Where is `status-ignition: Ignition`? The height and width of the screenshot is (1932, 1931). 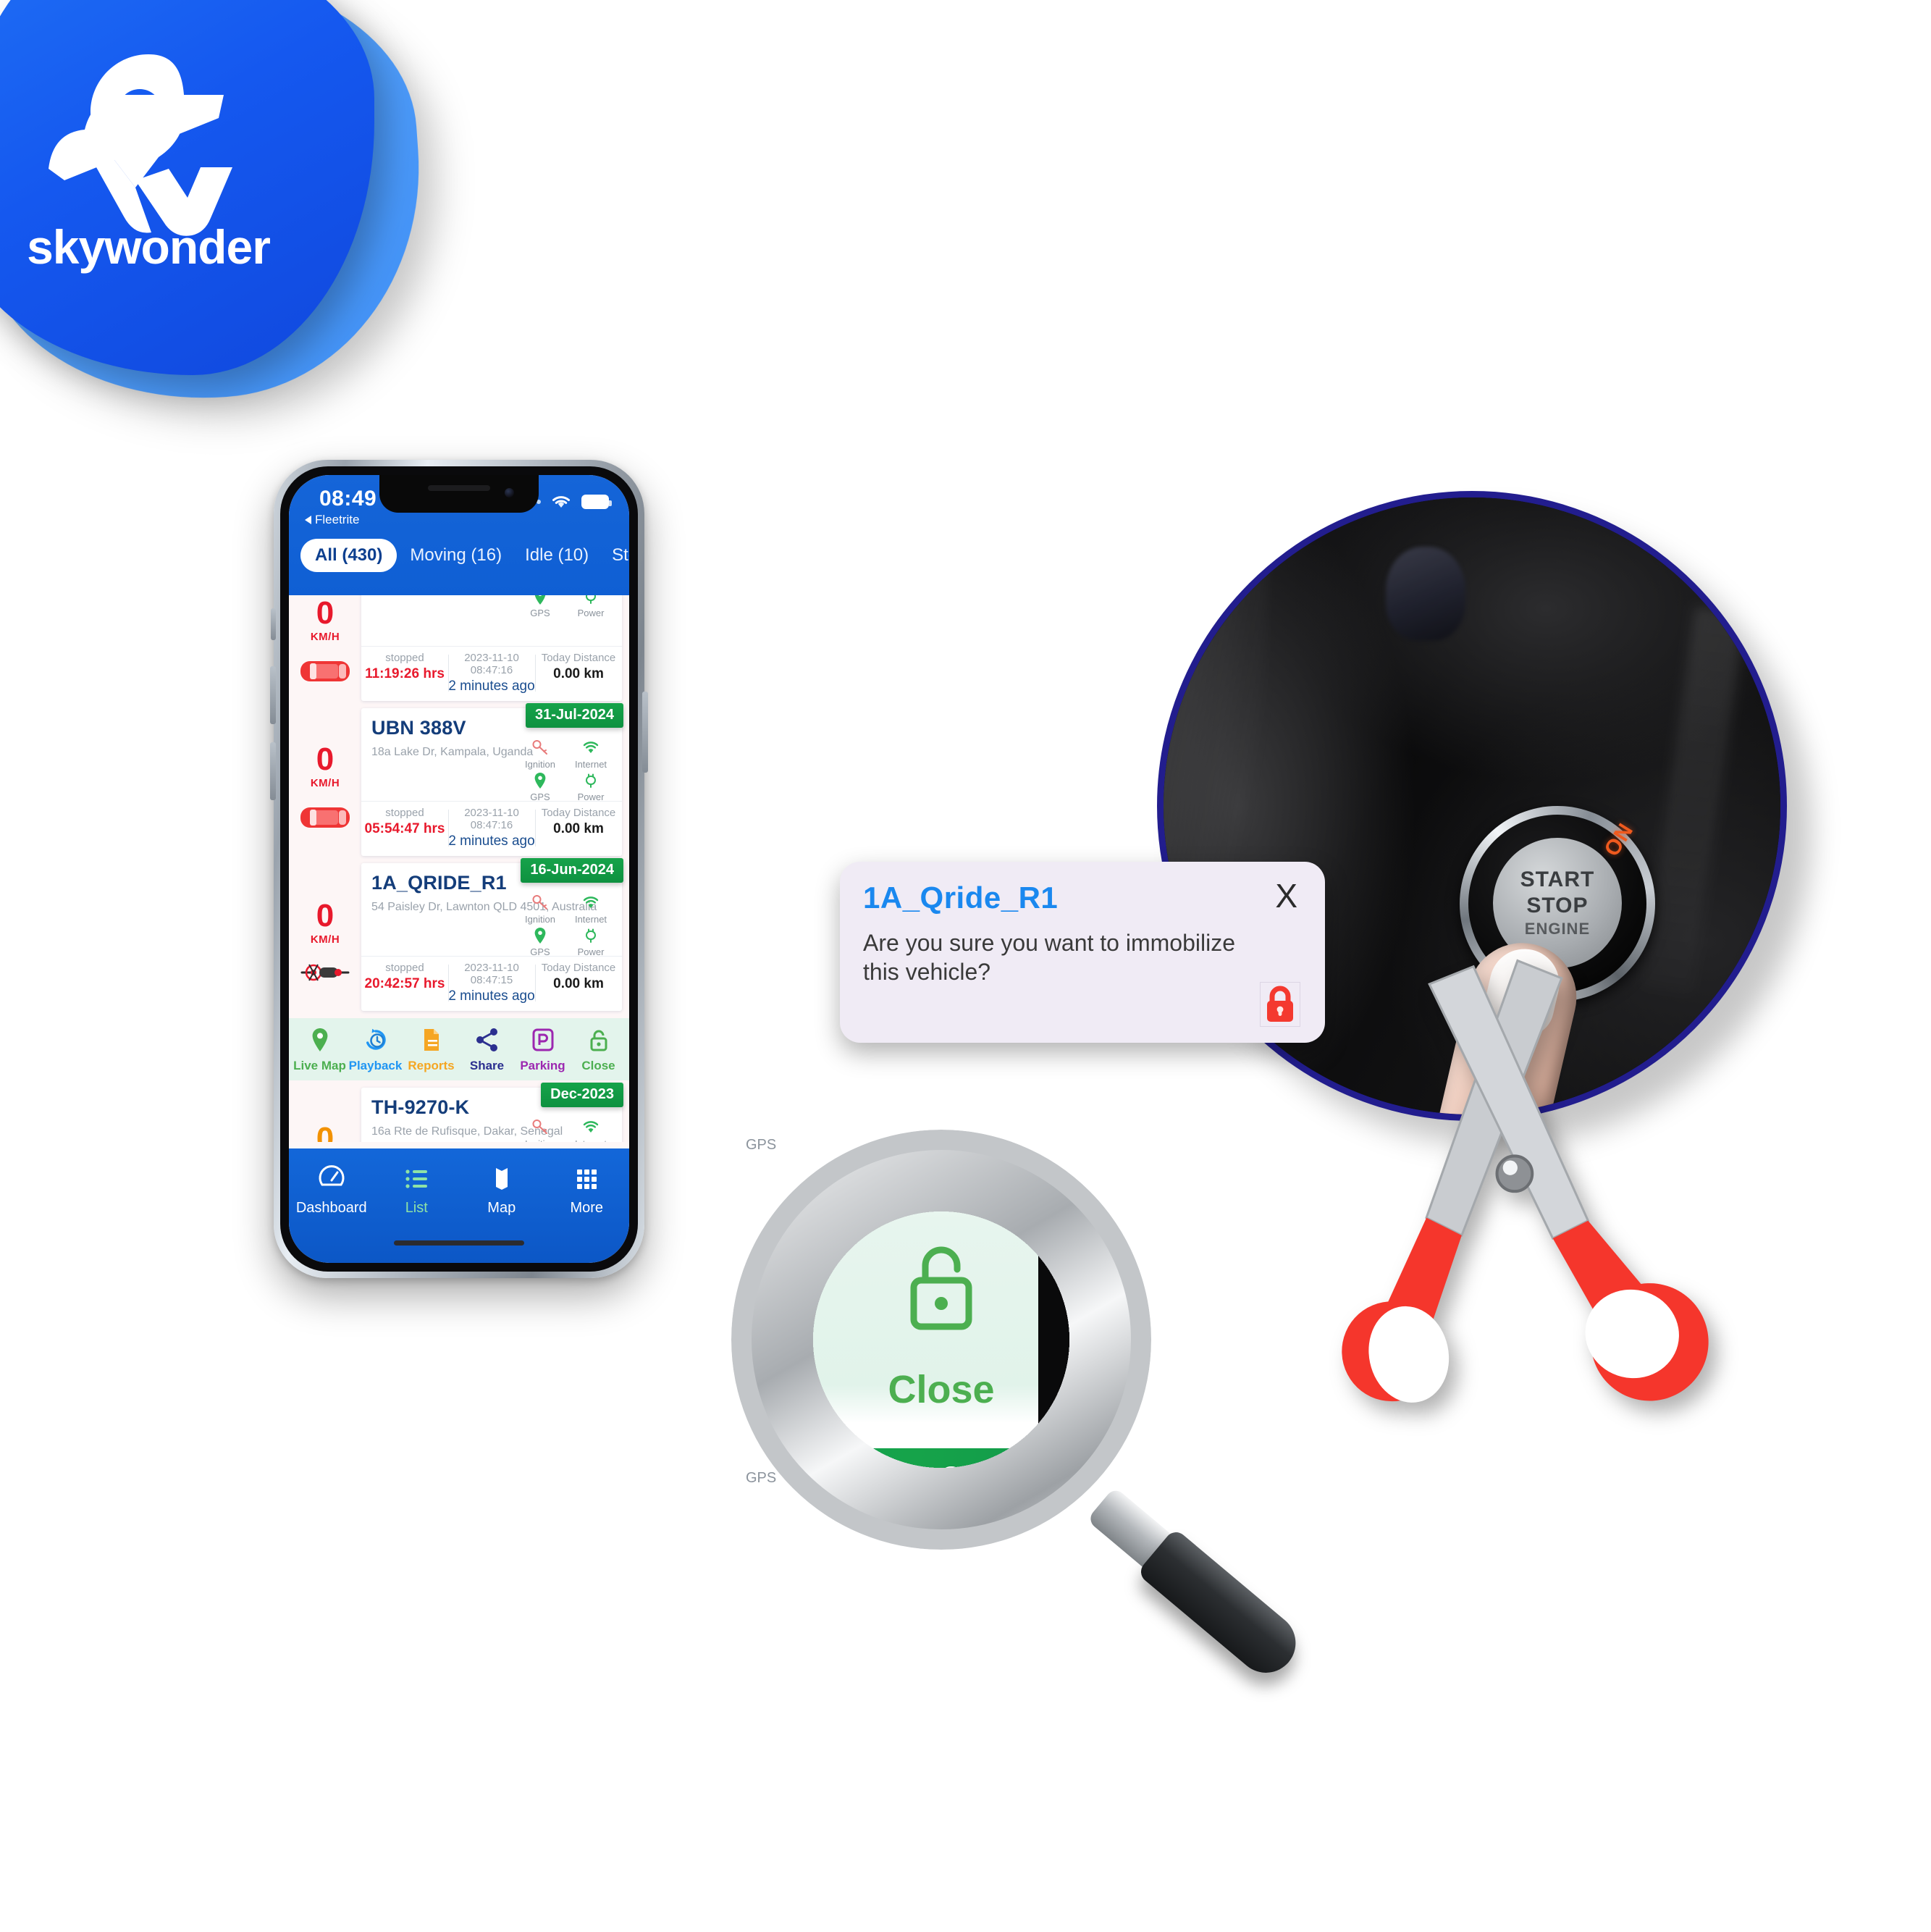 status-ignition: Ignition is located at coordinates (540, 754).